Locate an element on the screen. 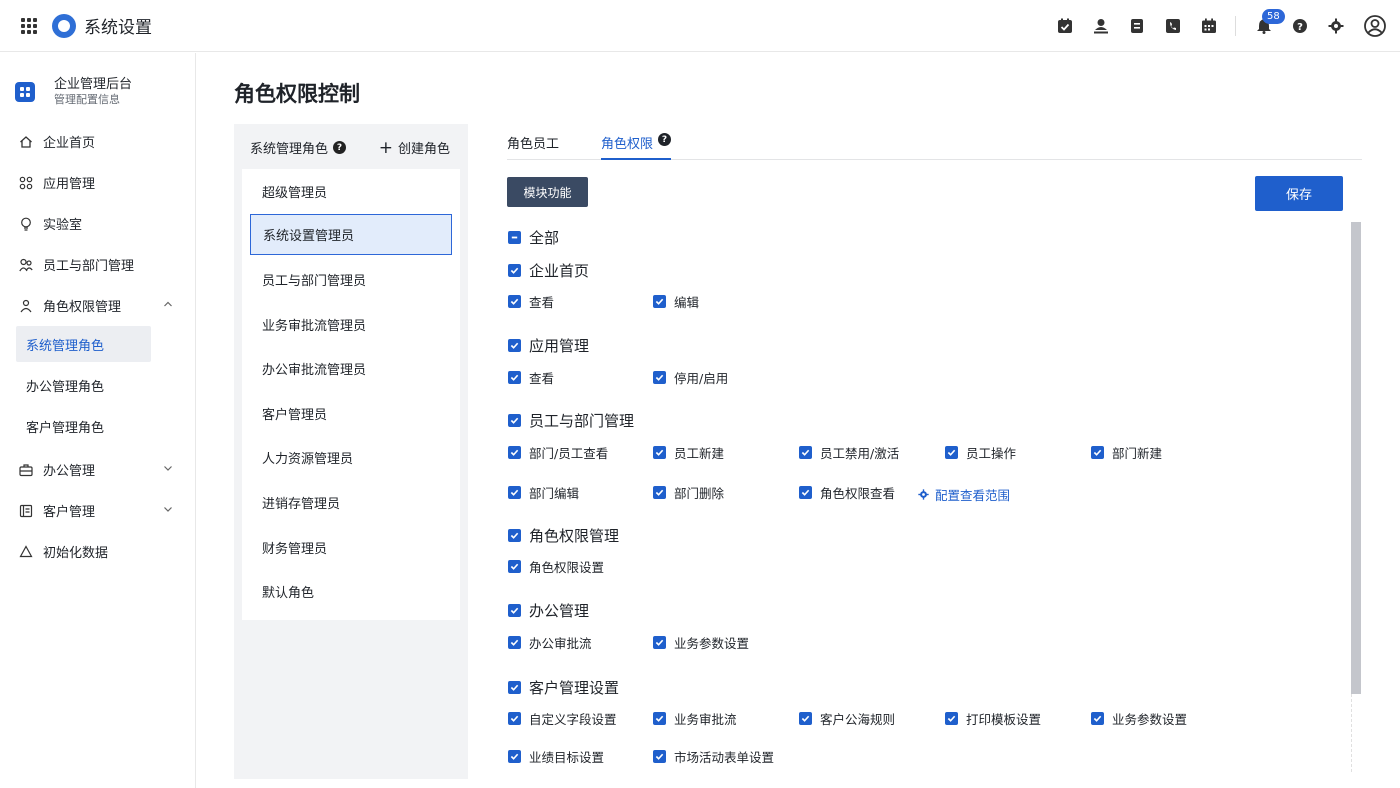  role-item: 办公审批流管理员 is located at coordinates (351, 368).